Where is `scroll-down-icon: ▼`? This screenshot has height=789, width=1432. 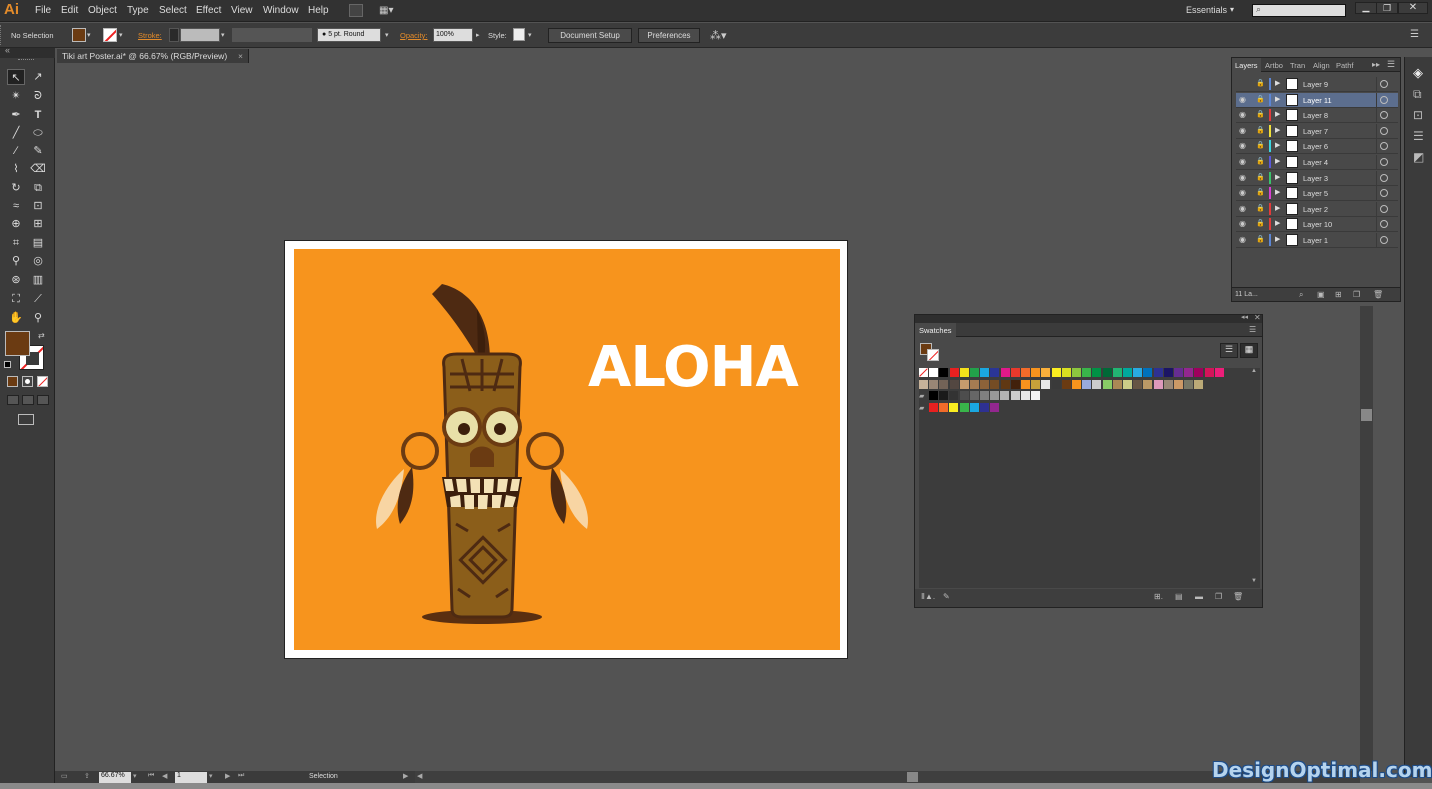 scroll-down-icon: ▼ is located at coordinates (1254, 581).